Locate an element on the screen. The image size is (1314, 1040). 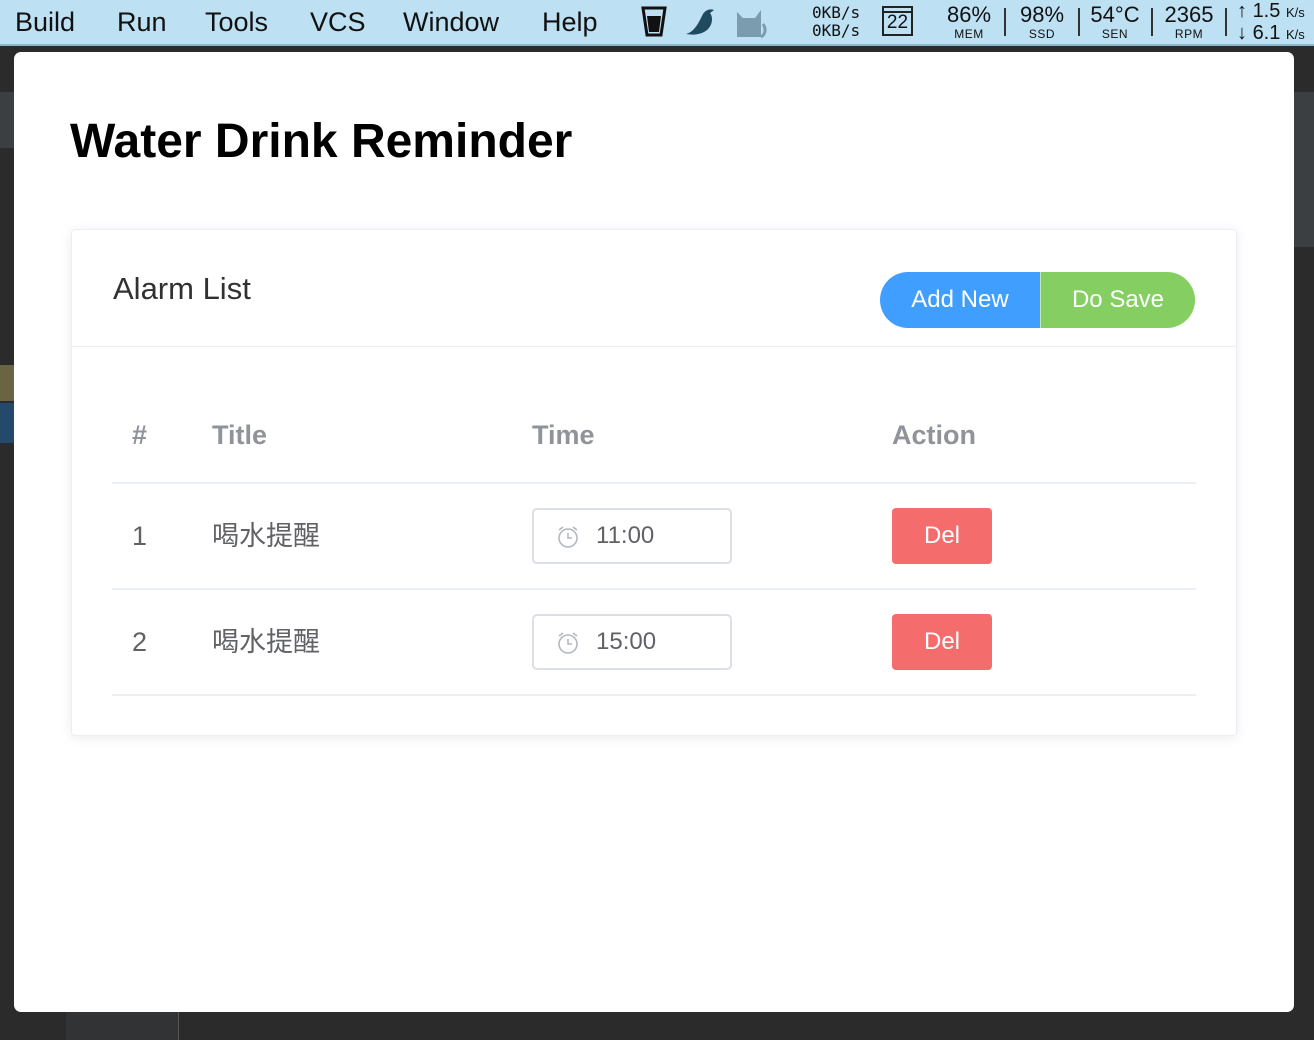
stat-rpm: 2365 RPM is located at coordinates (1189, 21).